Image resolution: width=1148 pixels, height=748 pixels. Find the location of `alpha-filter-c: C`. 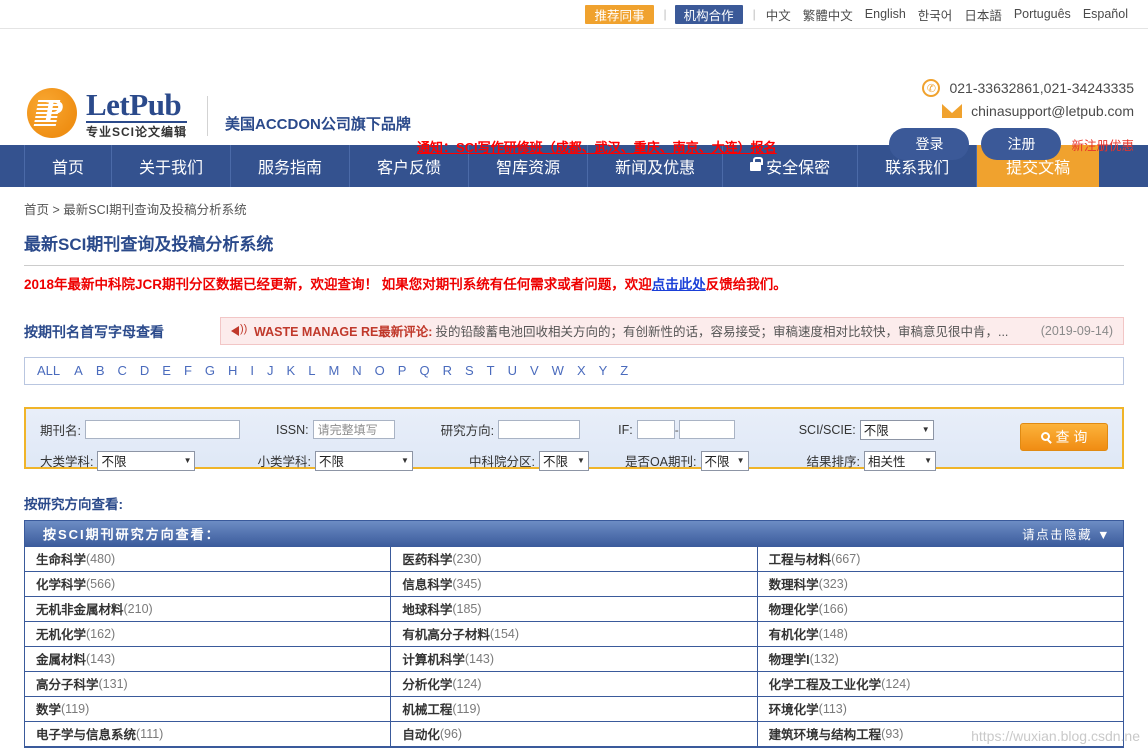

alpha-filter-c: C is located at coordinates (121, 370).